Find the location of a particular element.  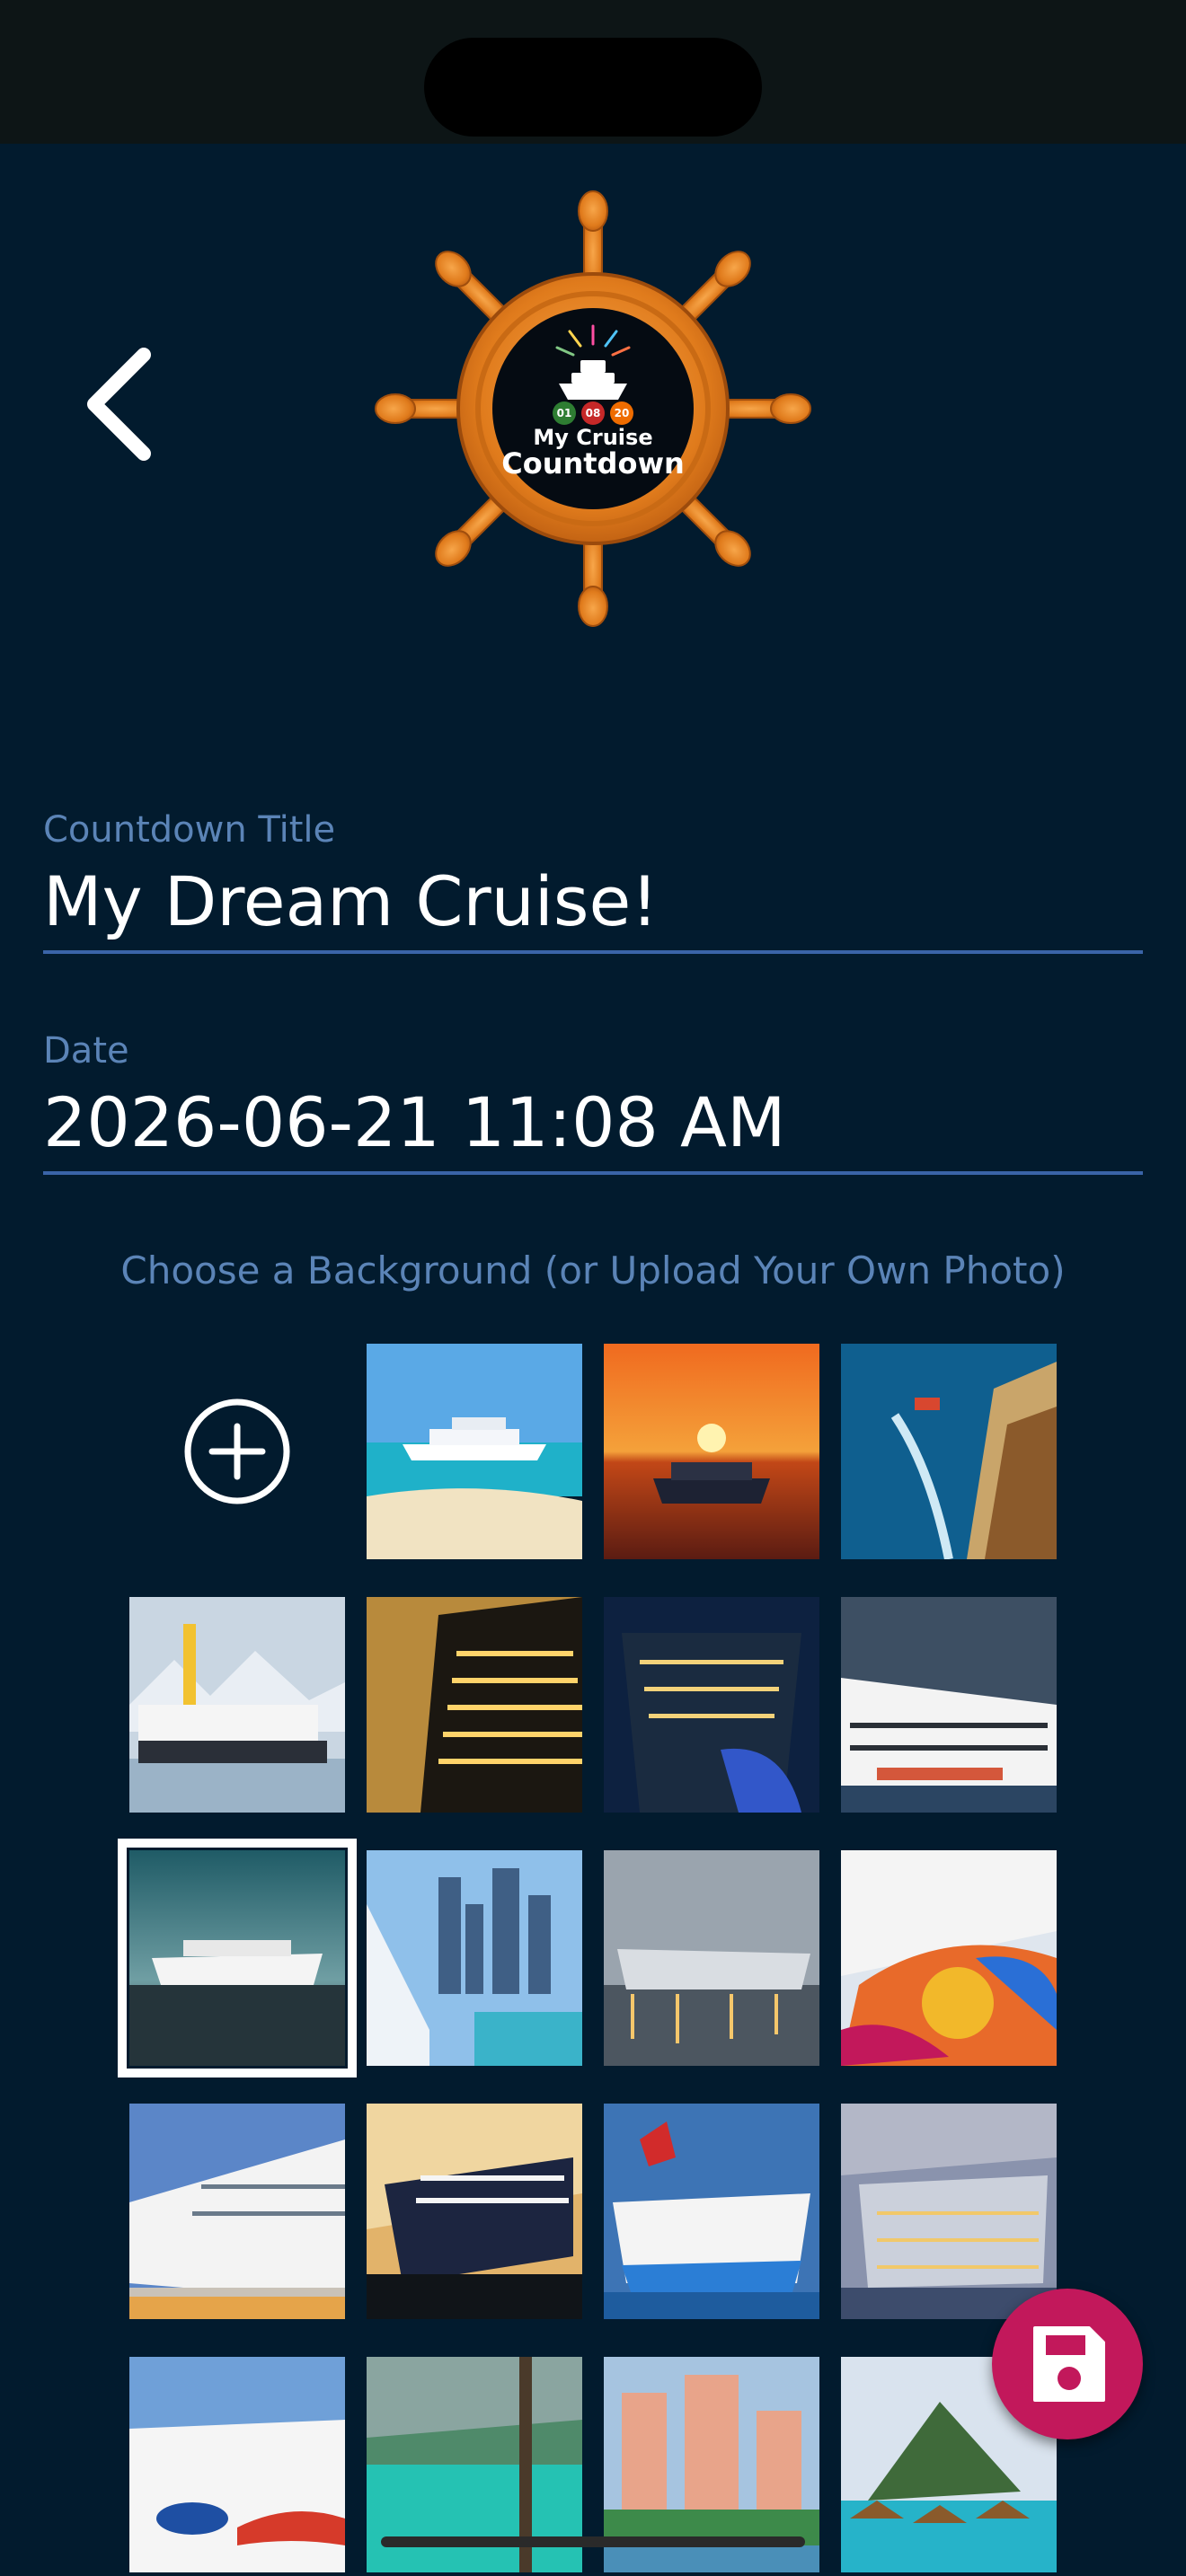

ship-bow-night-image is located at coordinates (711, 1705).